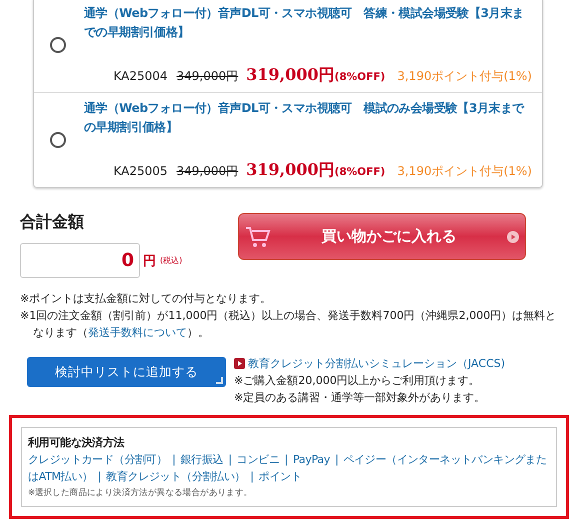 Image resolution: width=576 pixels, height=522 pixels. Describe the element at coordinates (77, 443) in the screenshot. I see `payment-heading: 利用可能な決済方法` at that location.